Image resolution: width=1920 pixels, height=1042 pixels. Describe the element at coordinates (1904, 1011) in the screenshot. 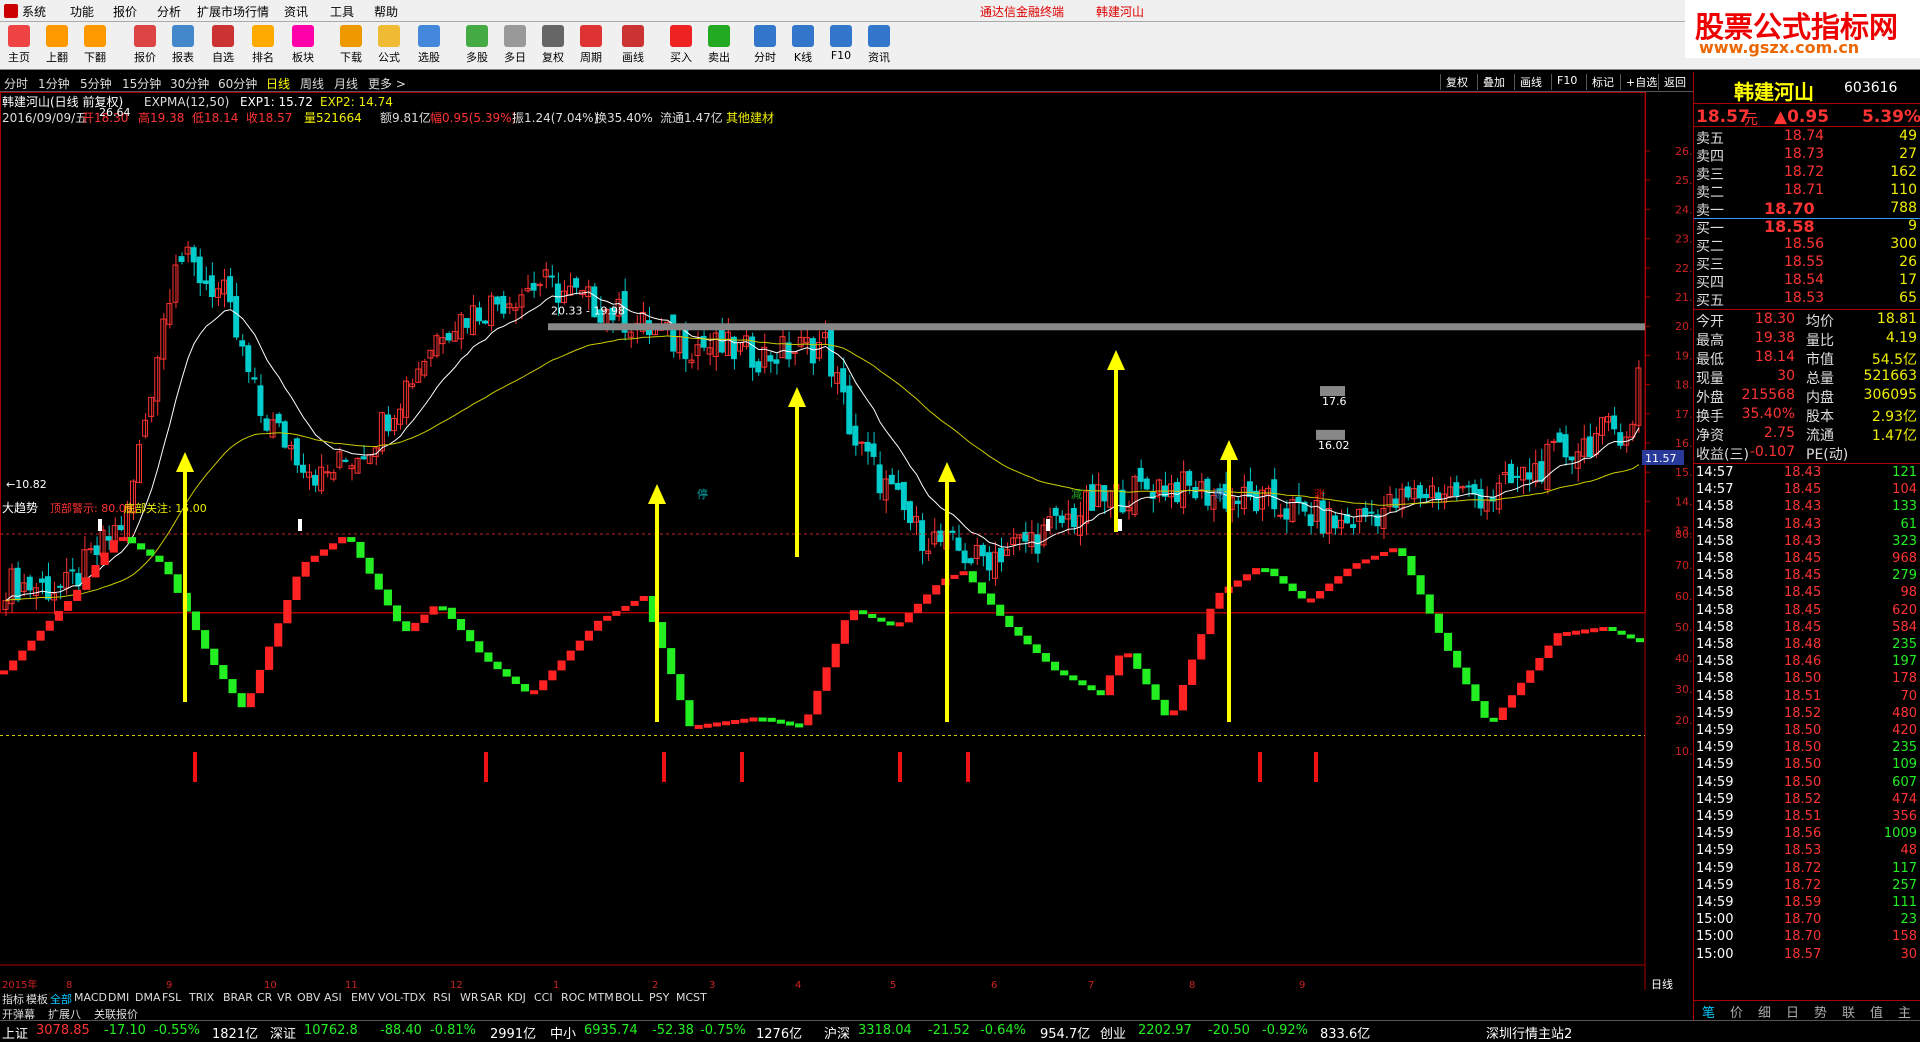

I see `panel-tab: 主` at that location.